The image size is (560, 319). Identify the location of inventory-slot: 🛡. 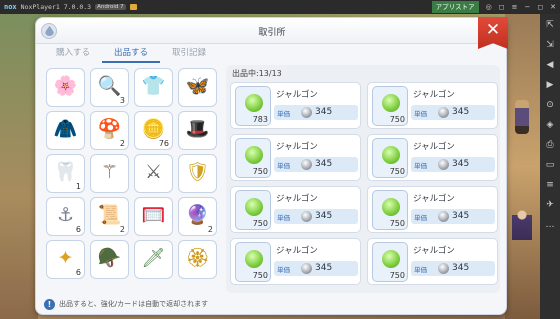
(197, 173).